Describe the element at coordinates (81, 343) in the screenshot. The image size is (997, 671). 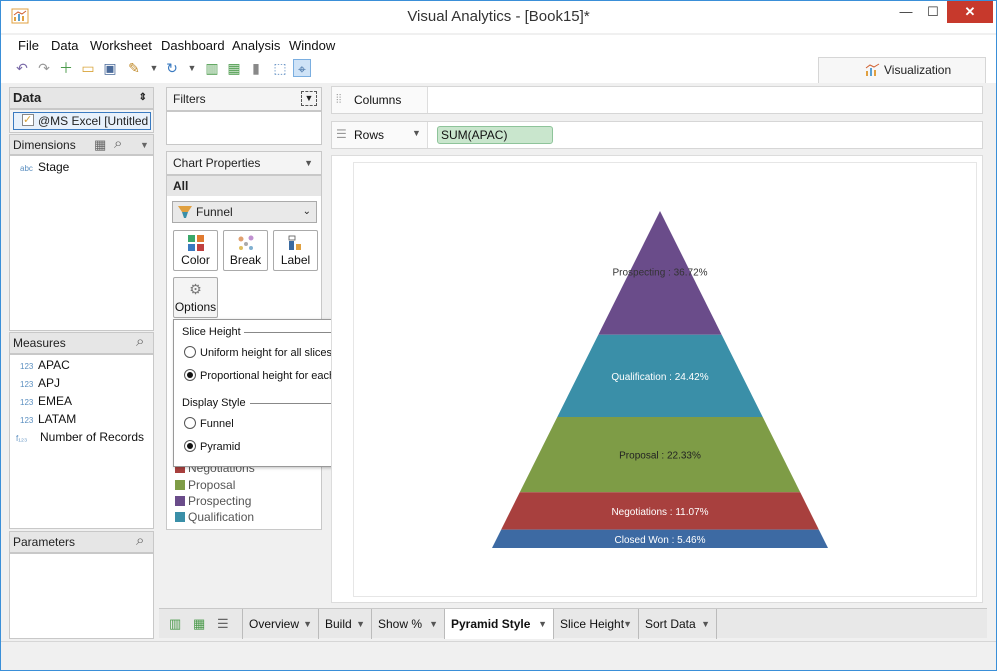
I see `measures-header: Measures ⌕` at that location.